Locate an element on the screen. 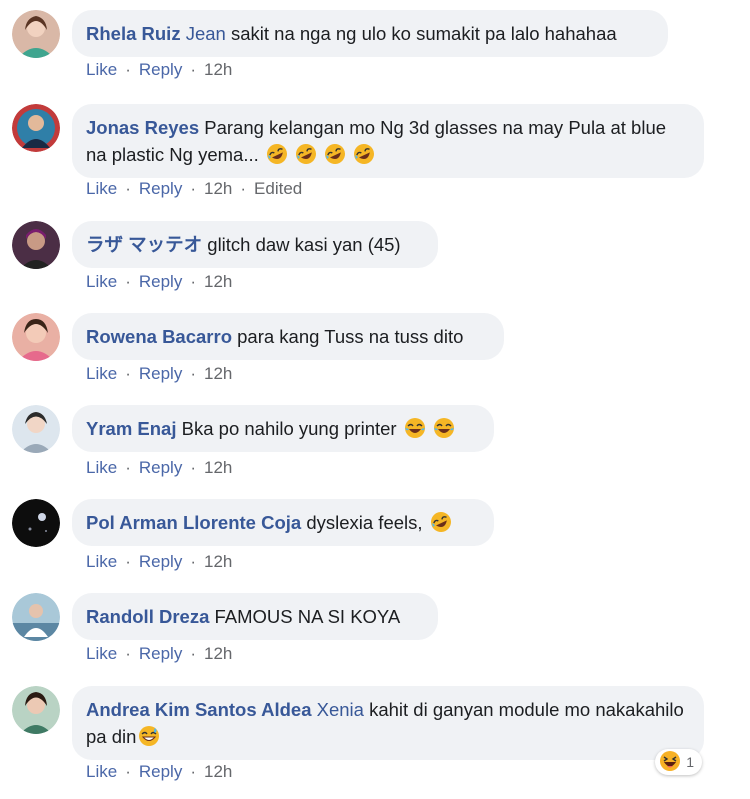  tears-of-joy-icon is located at coordinates (428, 428).